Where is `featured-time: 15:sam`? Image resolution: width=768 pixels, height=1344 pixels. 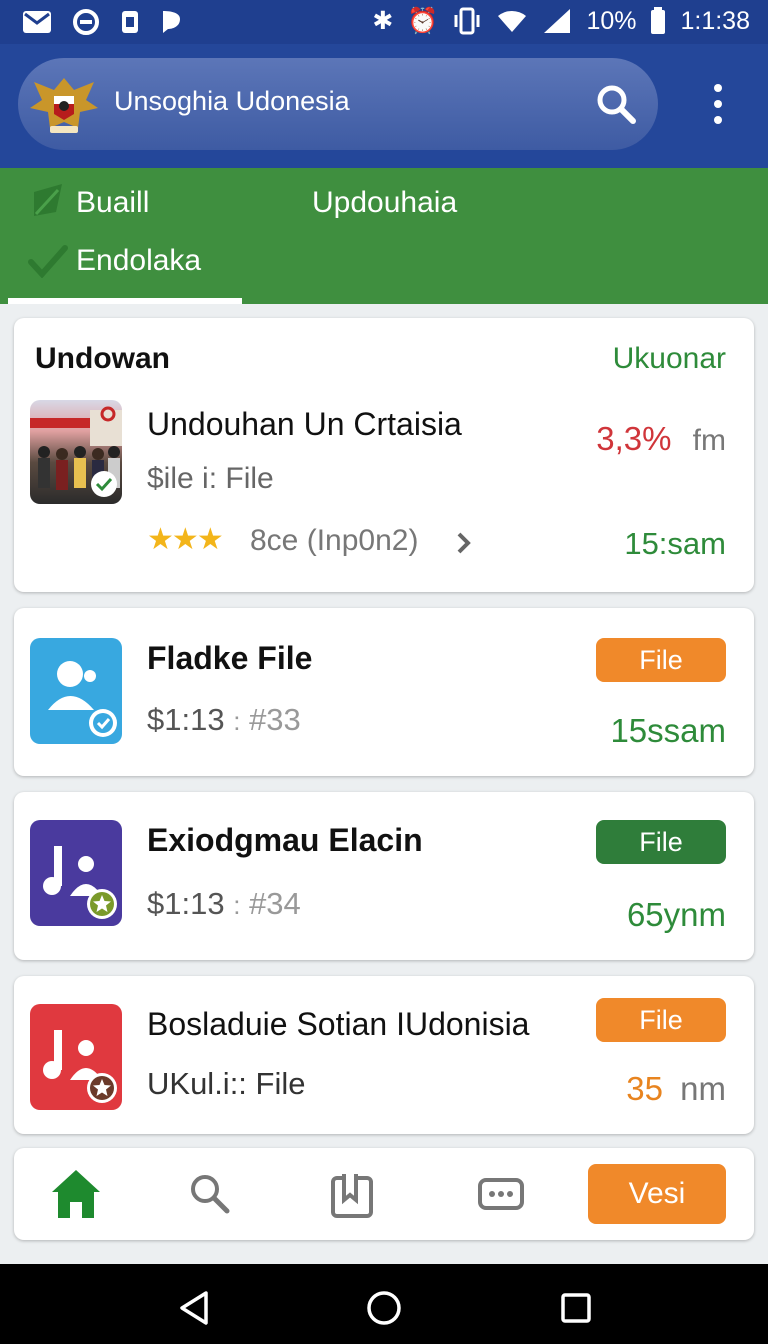
featured-time: 15:sam is located at coordinates (675, 543).